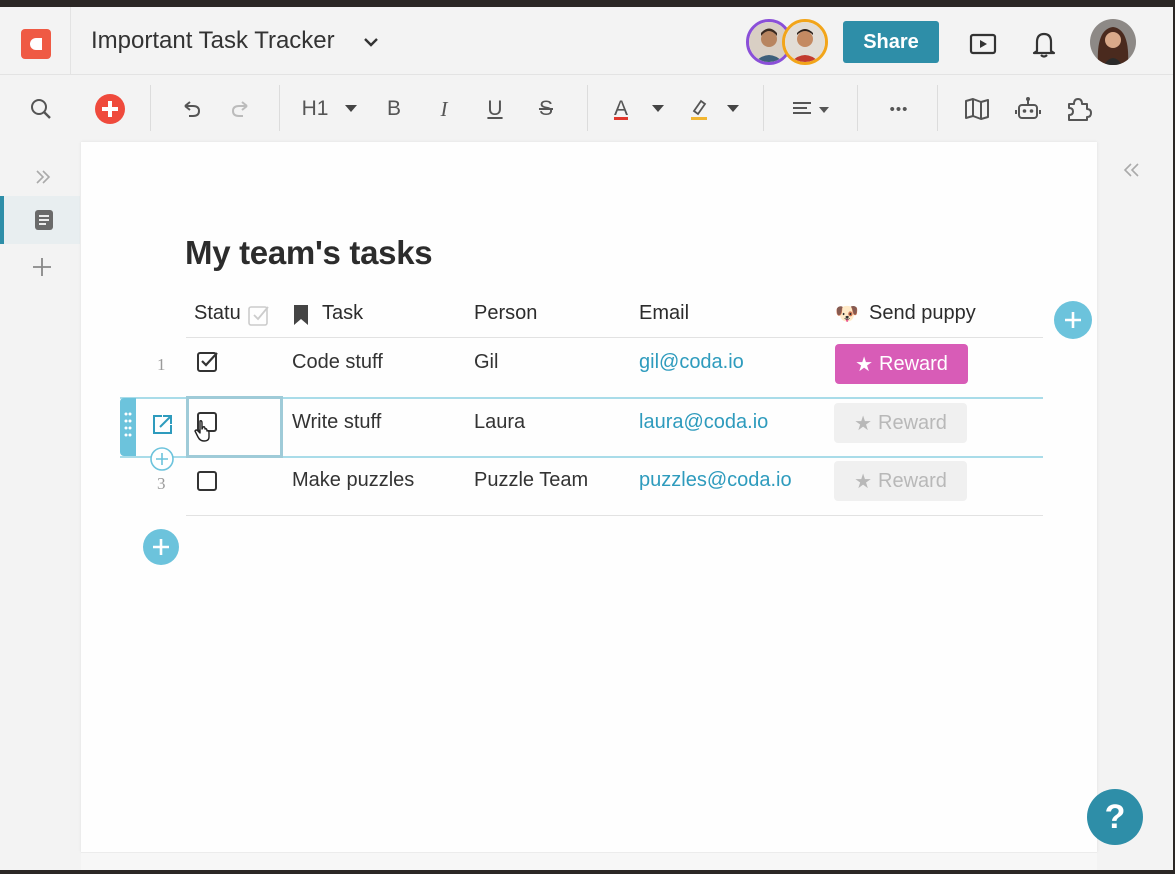  Describe the element at coordinates (805, 42) in the screenshot. I see `collaborator-avatar` at that location.